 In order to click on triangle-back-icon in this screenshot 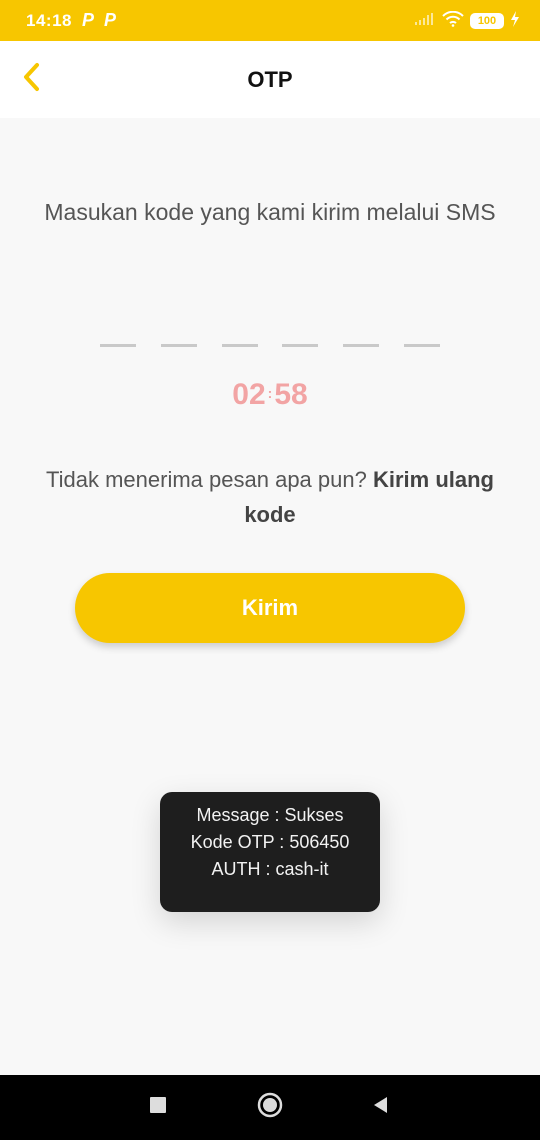, I will do `click(380, 1107)`.